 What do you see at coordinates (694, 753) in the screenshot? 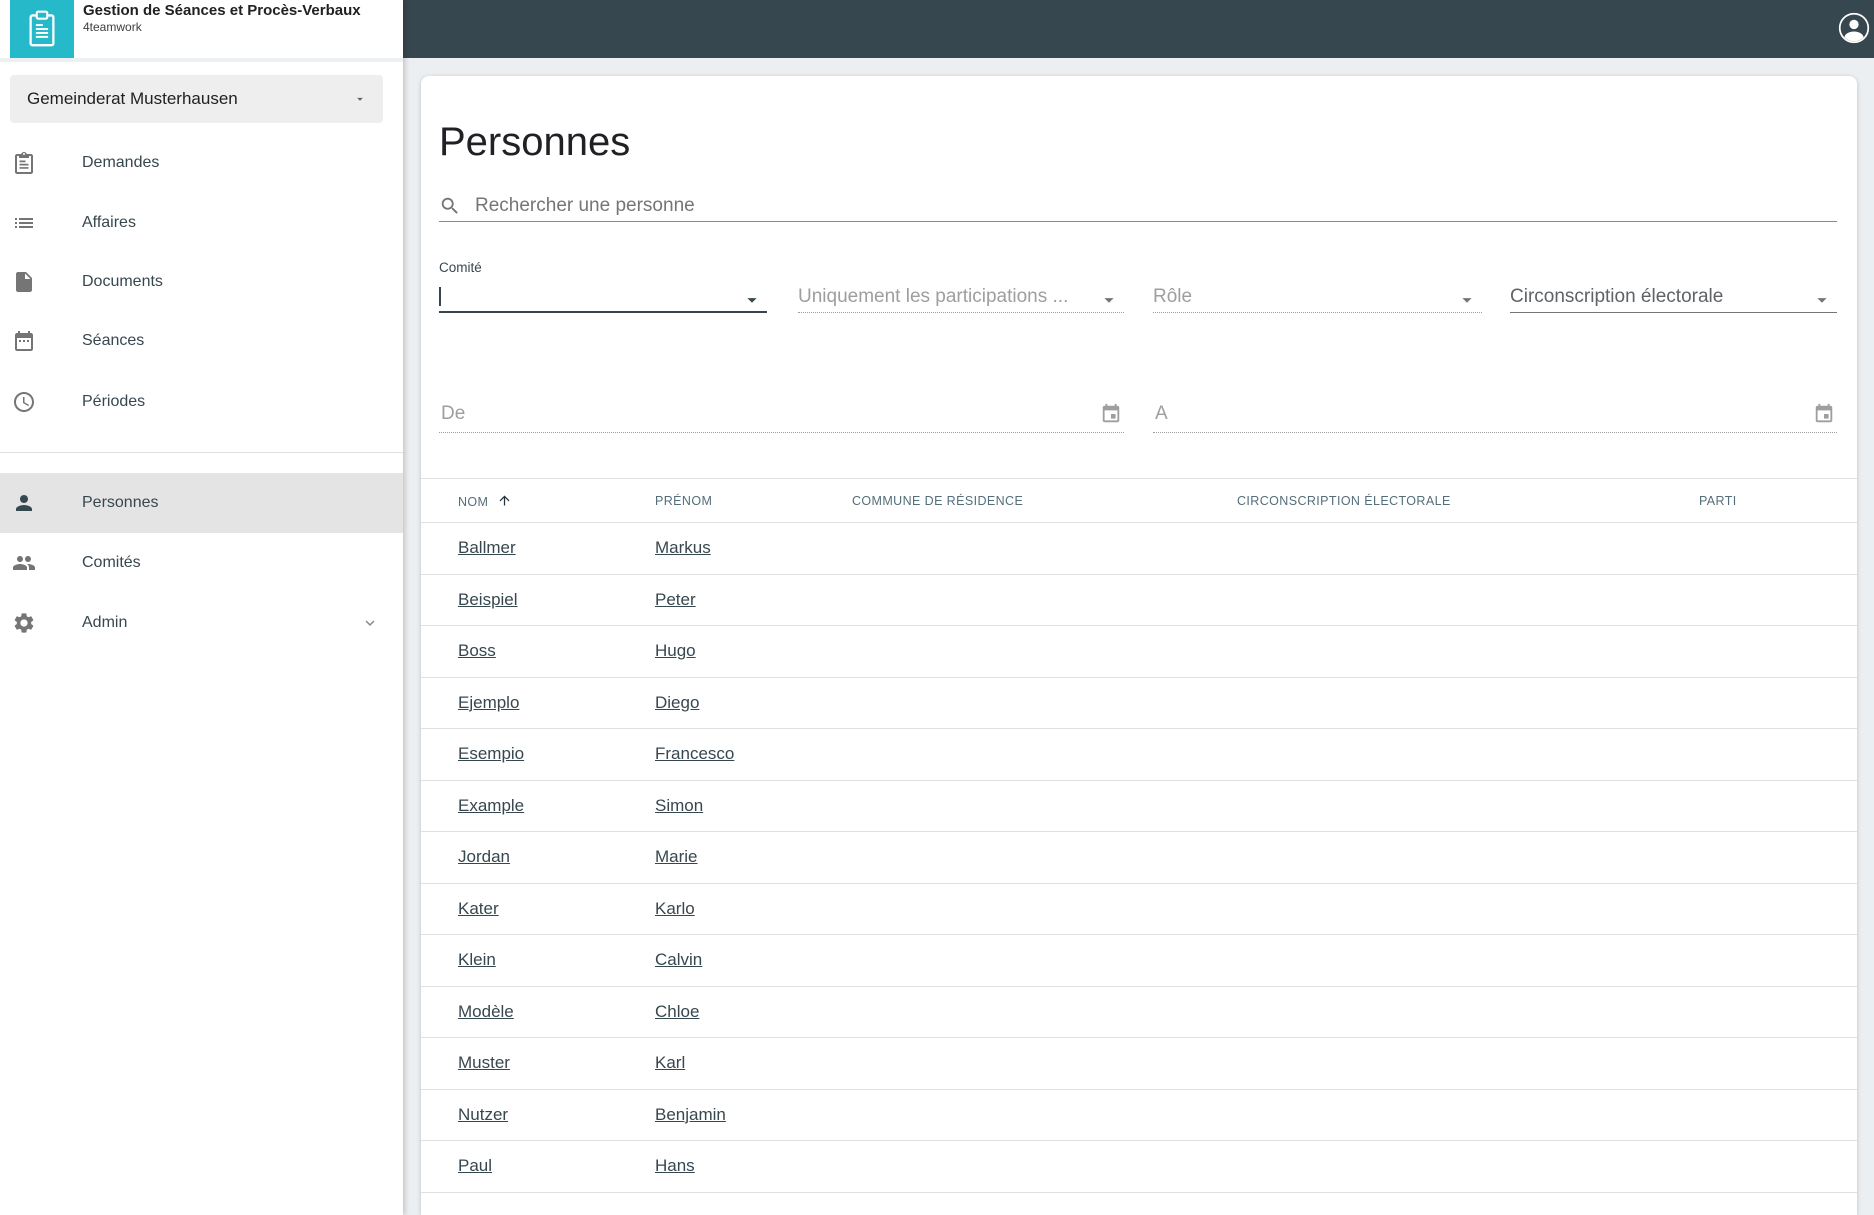
I see `person-firstname-link: Francesco` at bounding box center [694, 753].